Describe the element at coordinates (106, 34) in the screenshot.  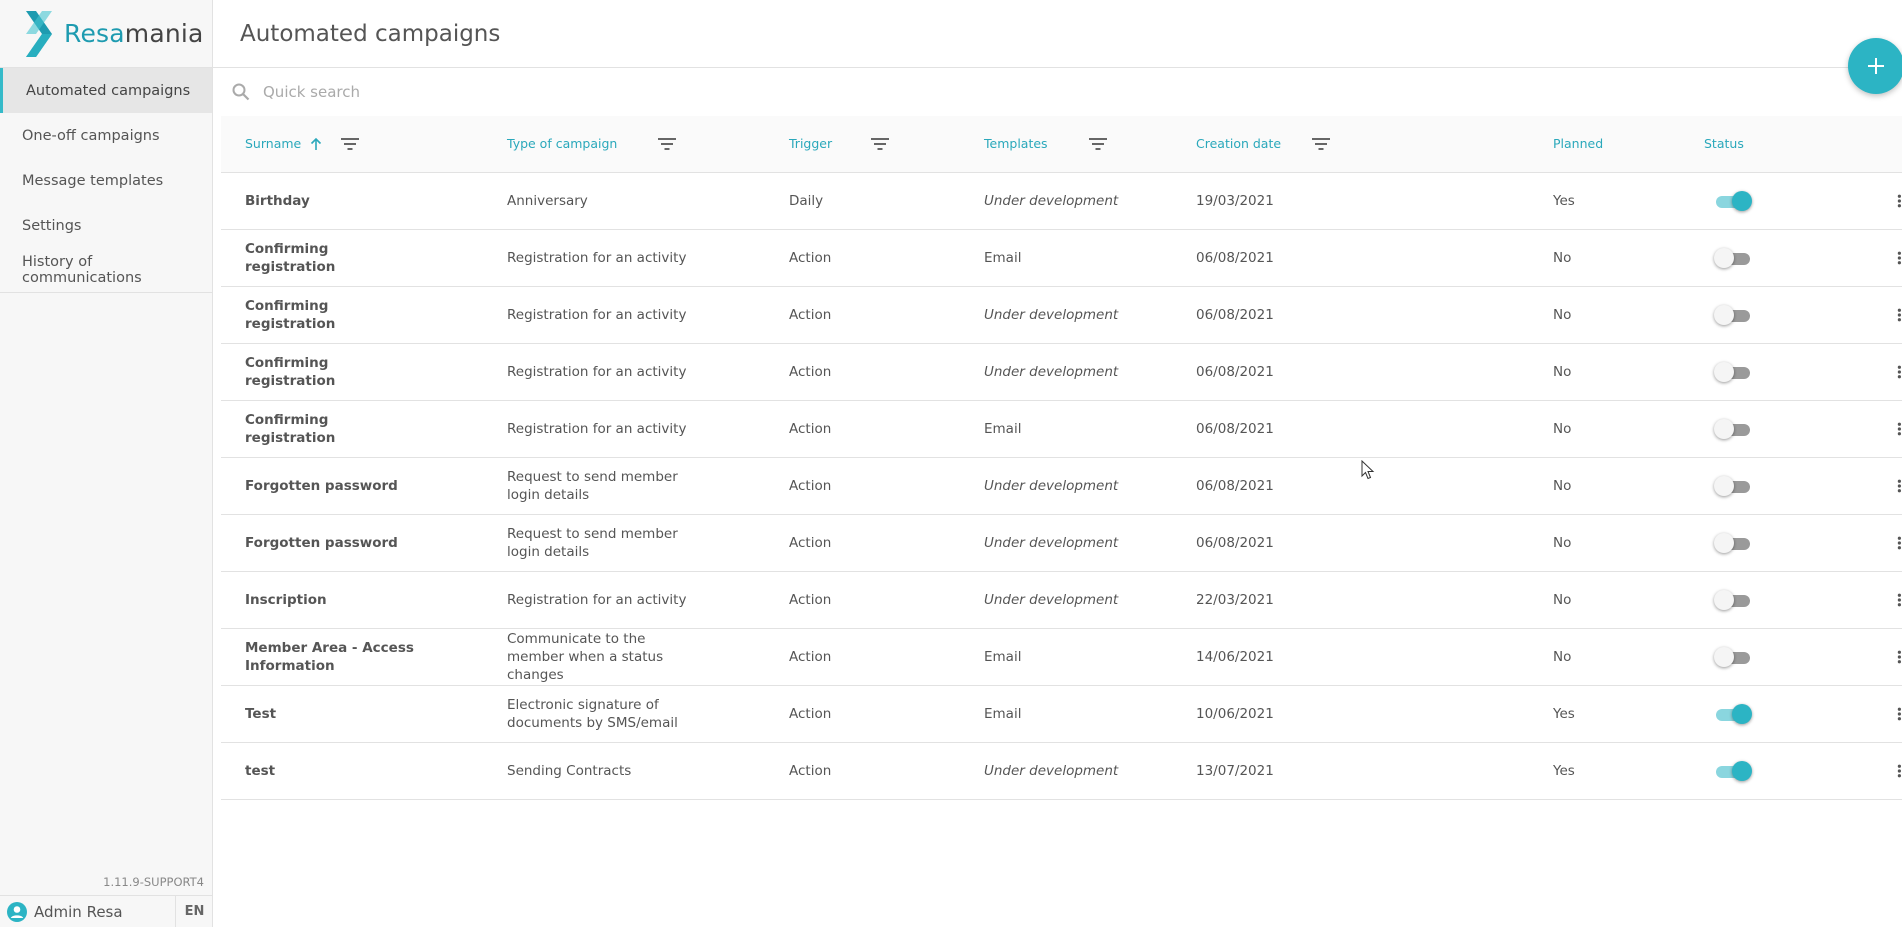
I see `logo: Resamania` at that location.